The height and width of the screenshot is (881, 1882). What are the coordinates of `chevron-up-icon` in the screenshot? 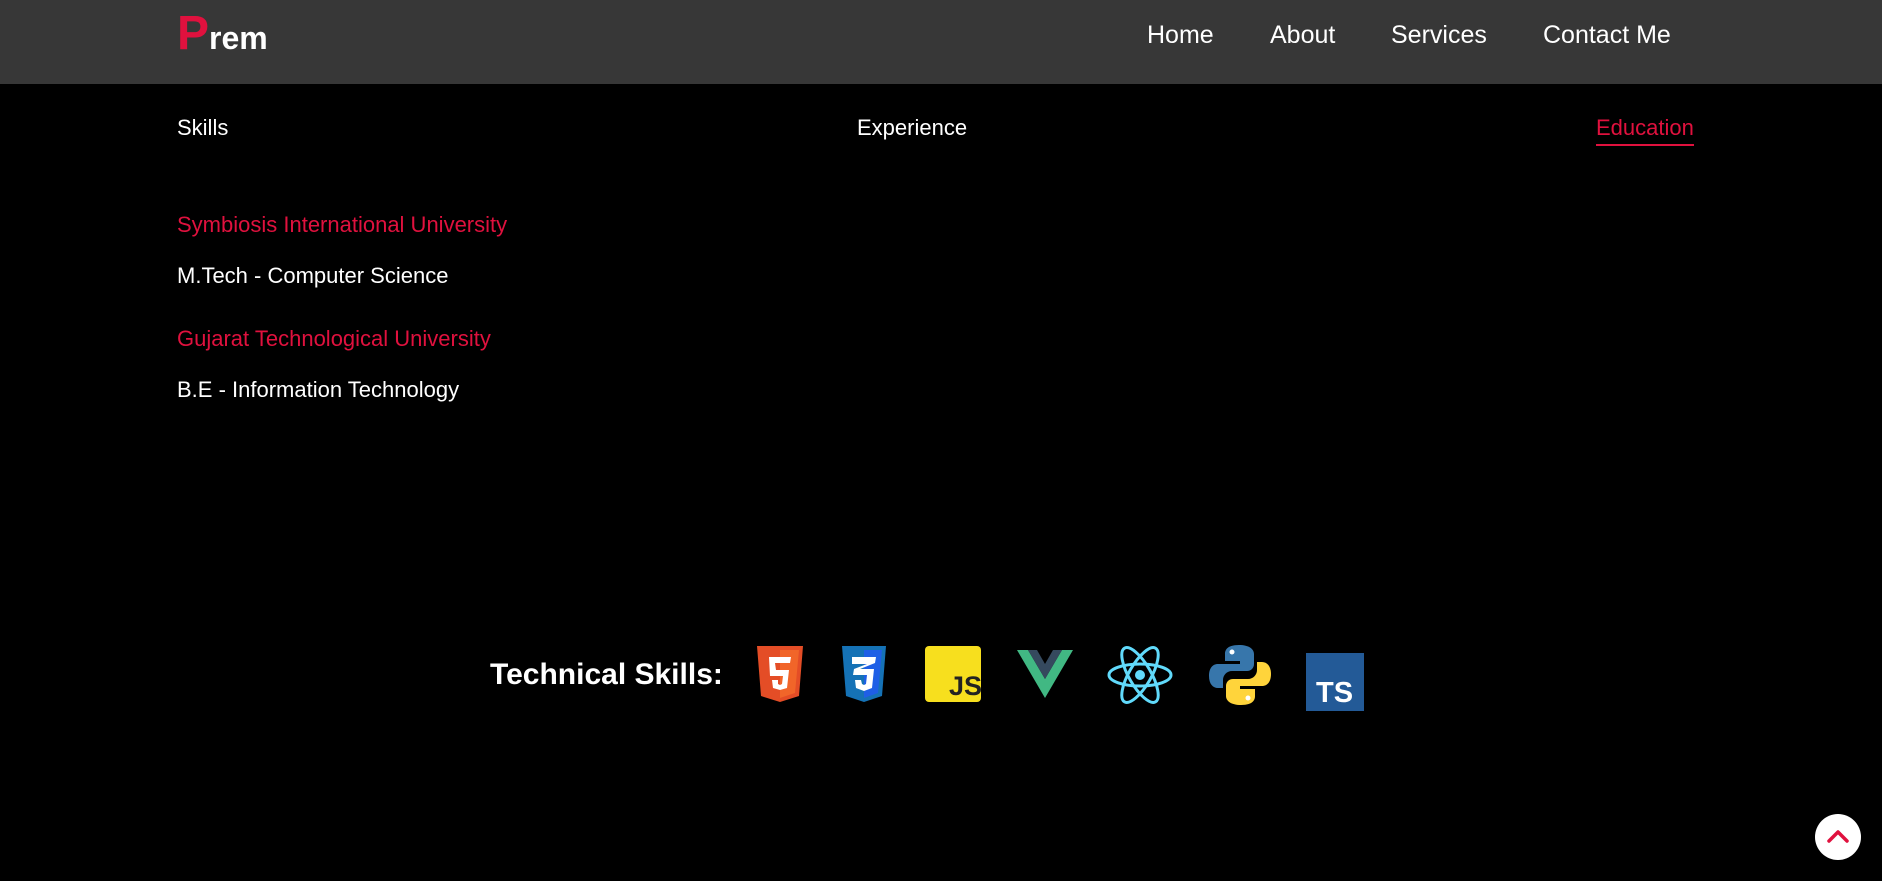 It's located at (1838, 836).